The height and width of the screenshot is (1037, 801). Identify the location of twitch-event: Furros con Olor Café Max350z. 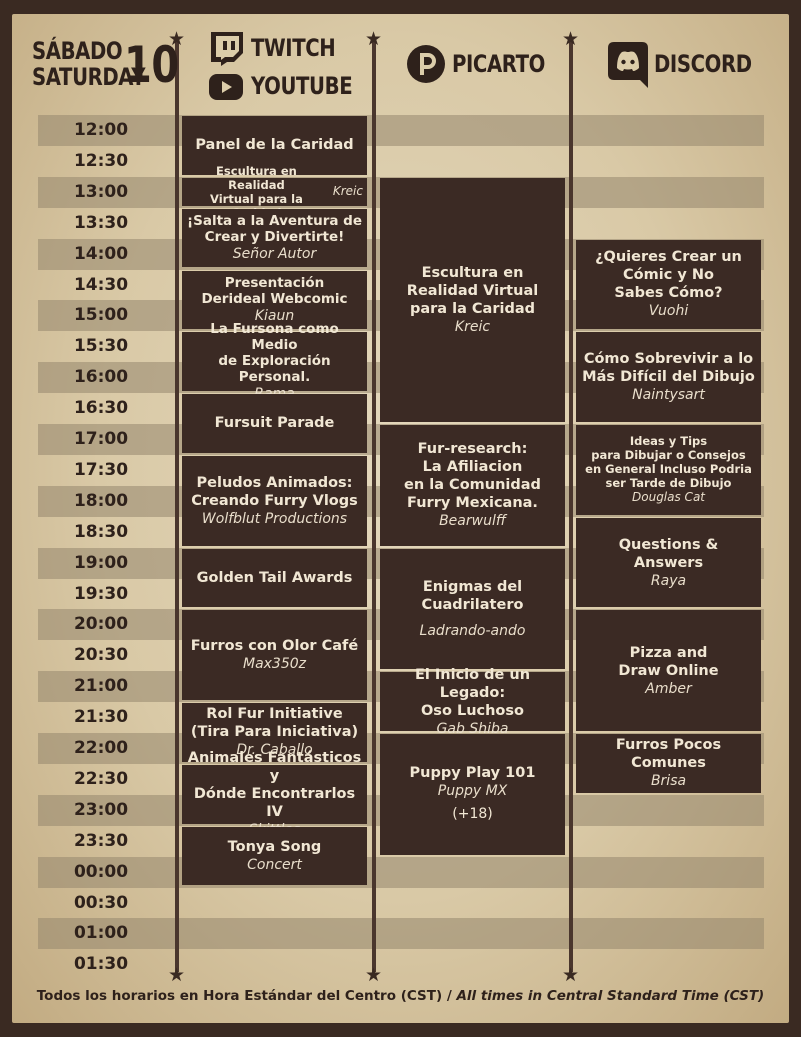
(274, 655).